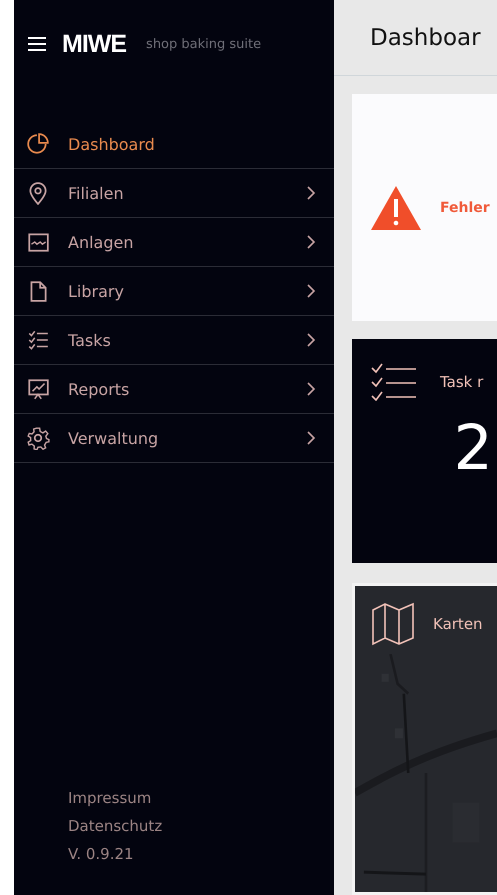 The image size is (497, 895). I want to click on map-card-title: Karten, so click(458, 624).